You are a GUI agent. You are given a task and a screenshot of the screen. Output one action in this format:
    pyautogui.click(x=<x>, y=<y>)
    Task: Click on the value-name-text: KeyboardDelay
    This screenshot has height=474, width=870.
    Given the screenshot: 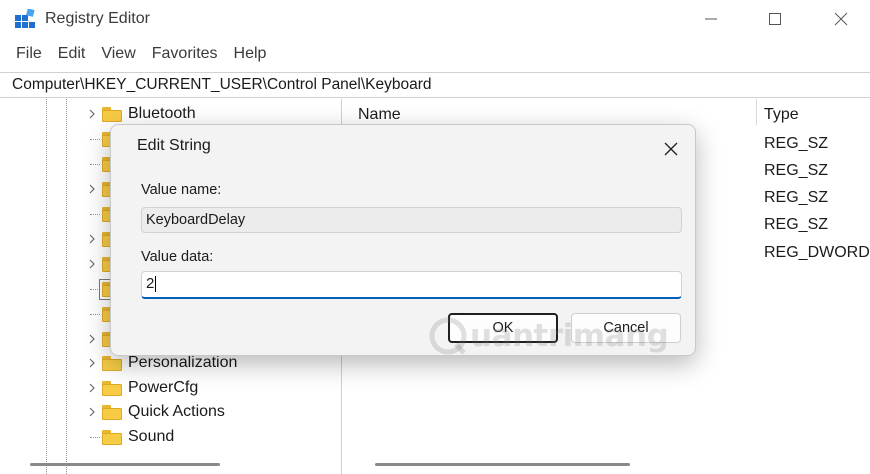 What is the action you would take?
    pyautogui.click(x=196, y=220)
    